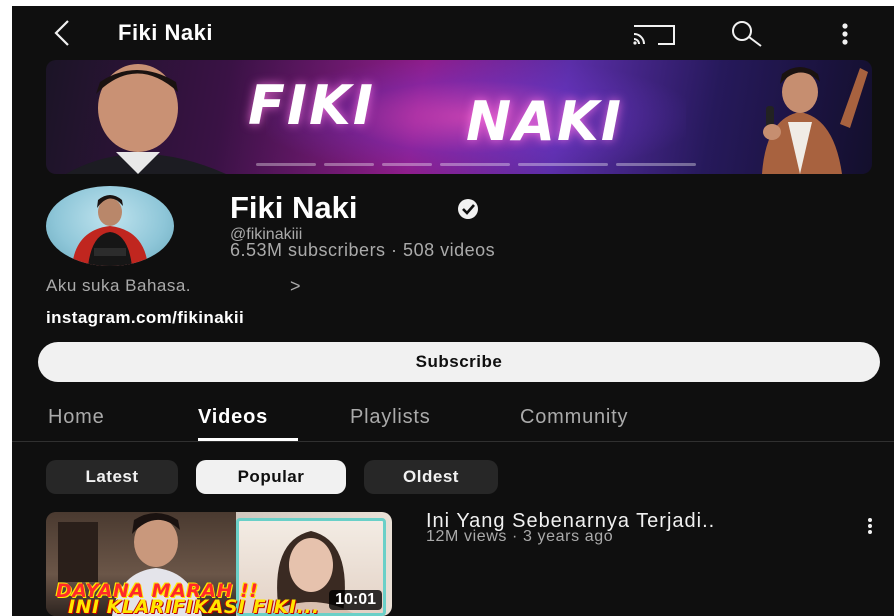 This screenshot has width=894, height=616. What do you see at coordinates (459, 362) in the screenshot?
I see `subscribe-button: Subscribe` at bounding box center [459, 362].